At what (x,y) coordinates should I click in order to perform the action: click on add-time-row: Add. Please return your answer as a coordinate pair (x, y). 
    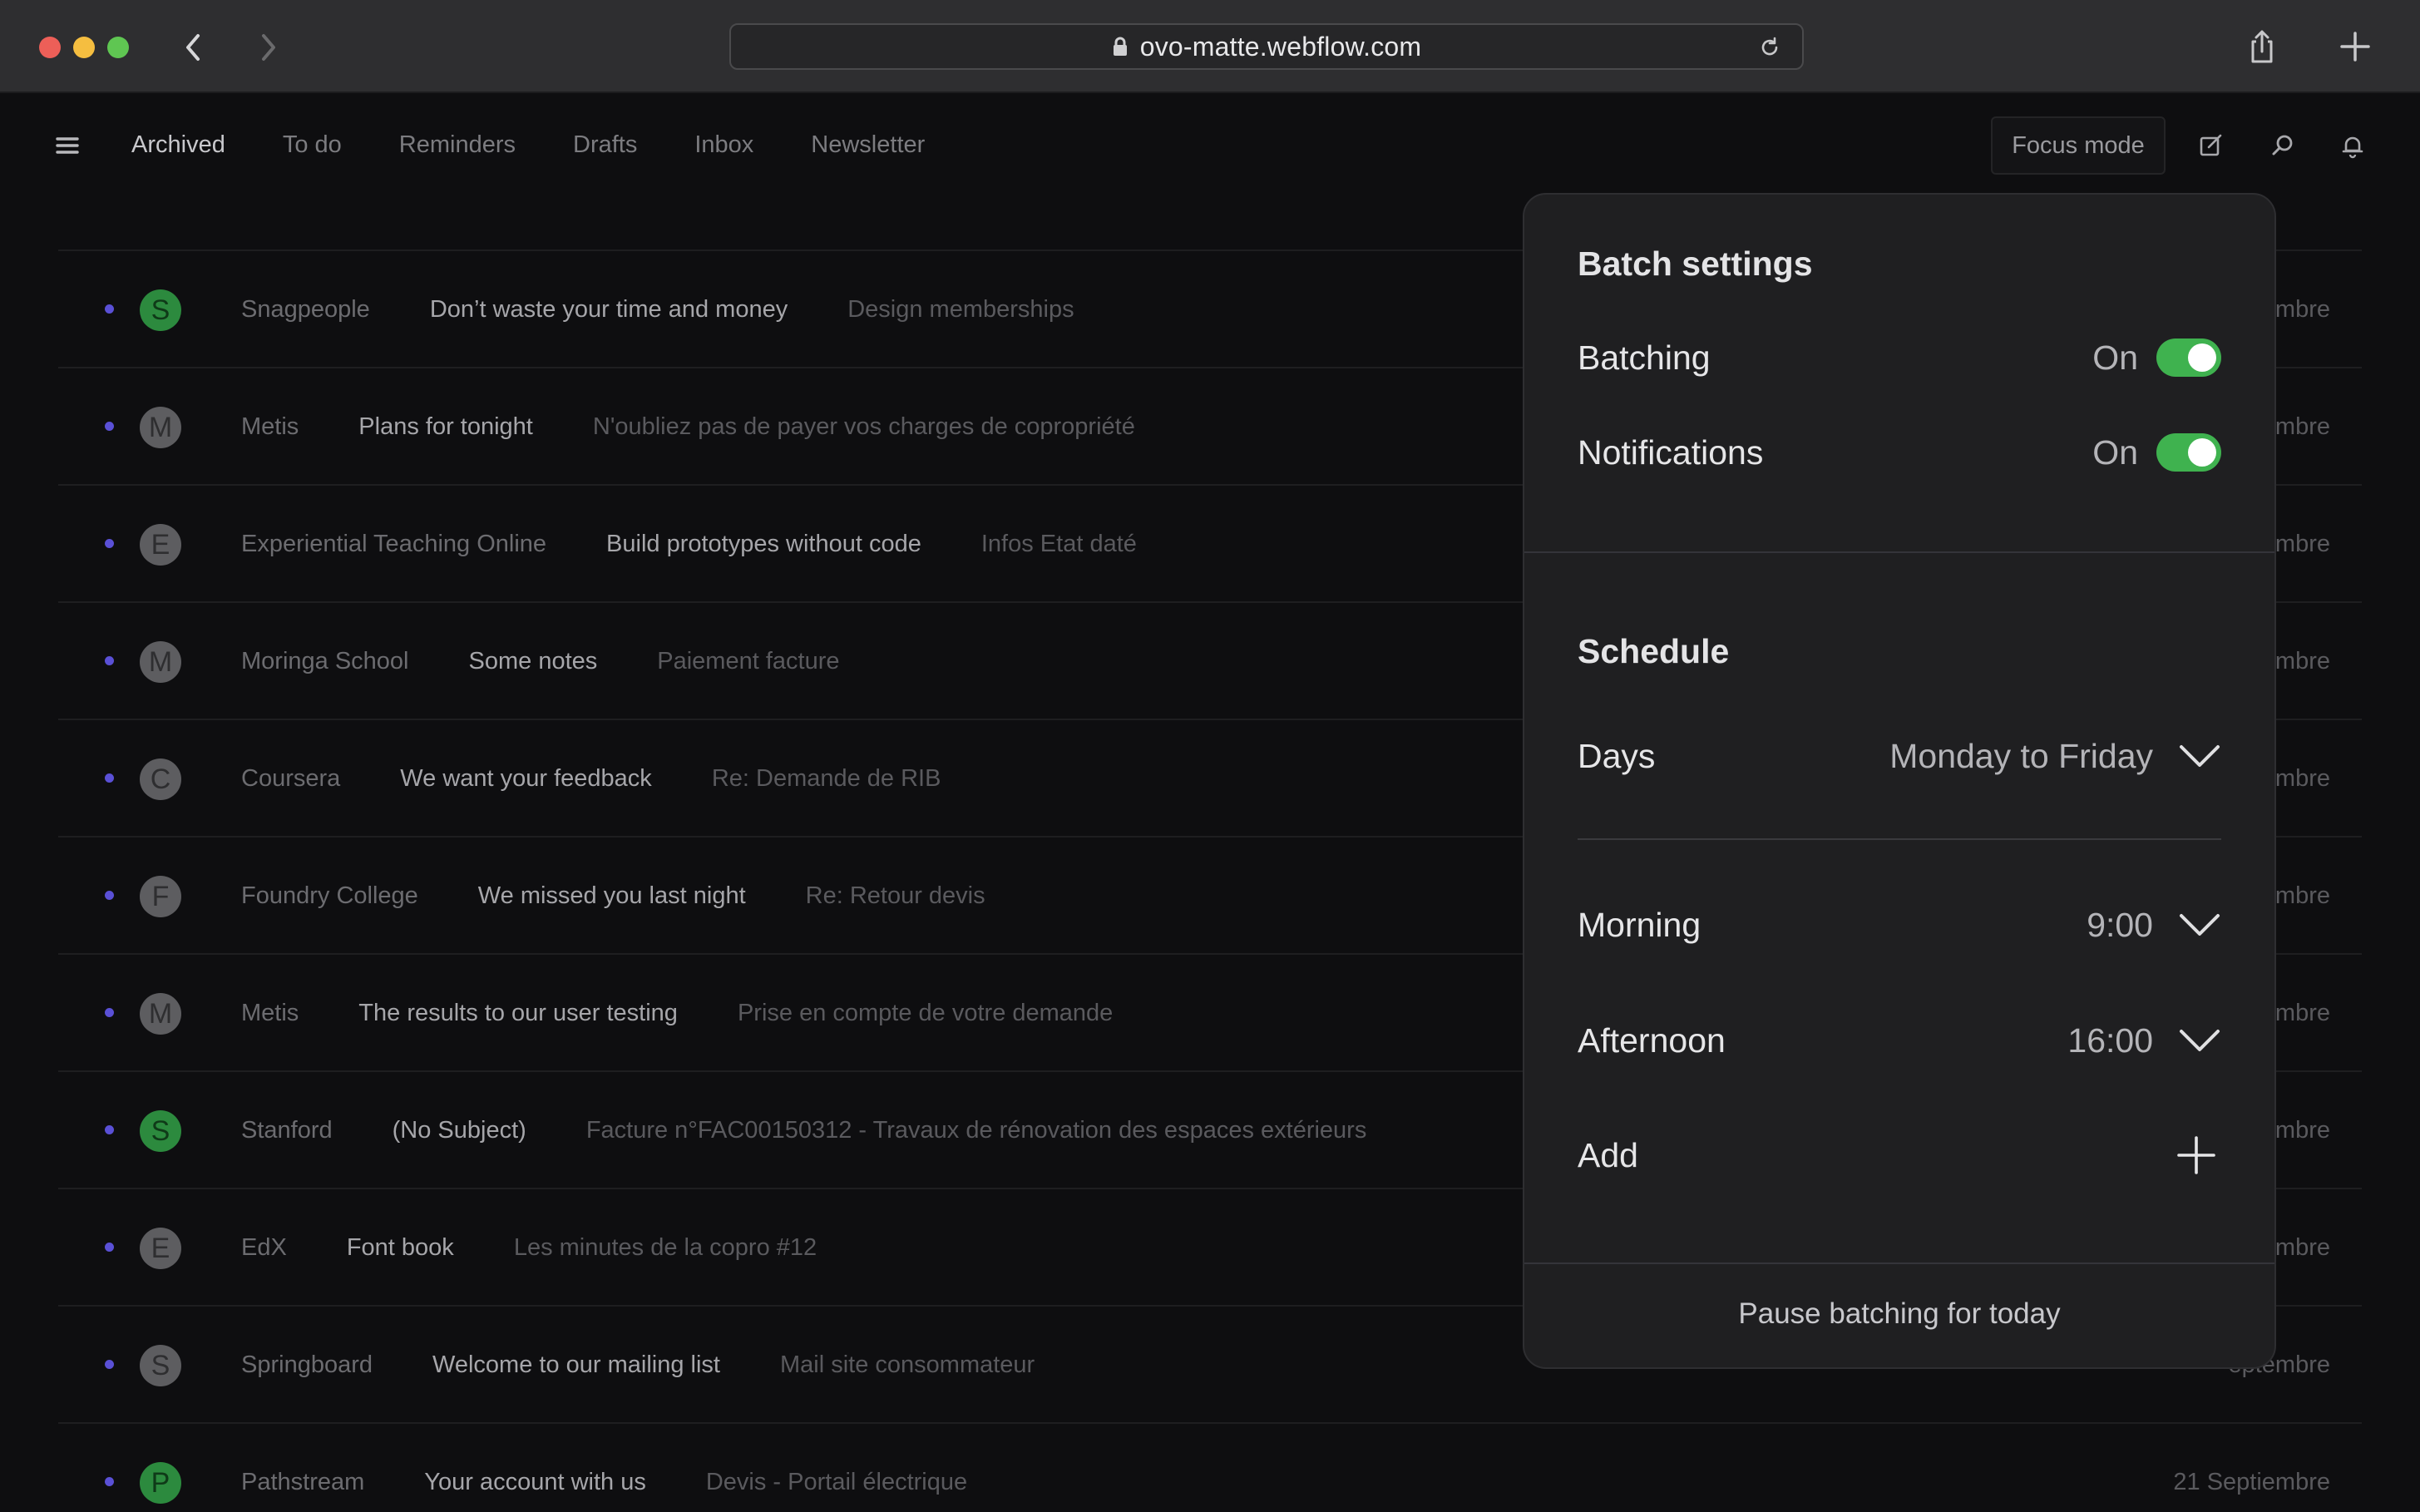
    Looking at the image, I should click on (1900, 1155).